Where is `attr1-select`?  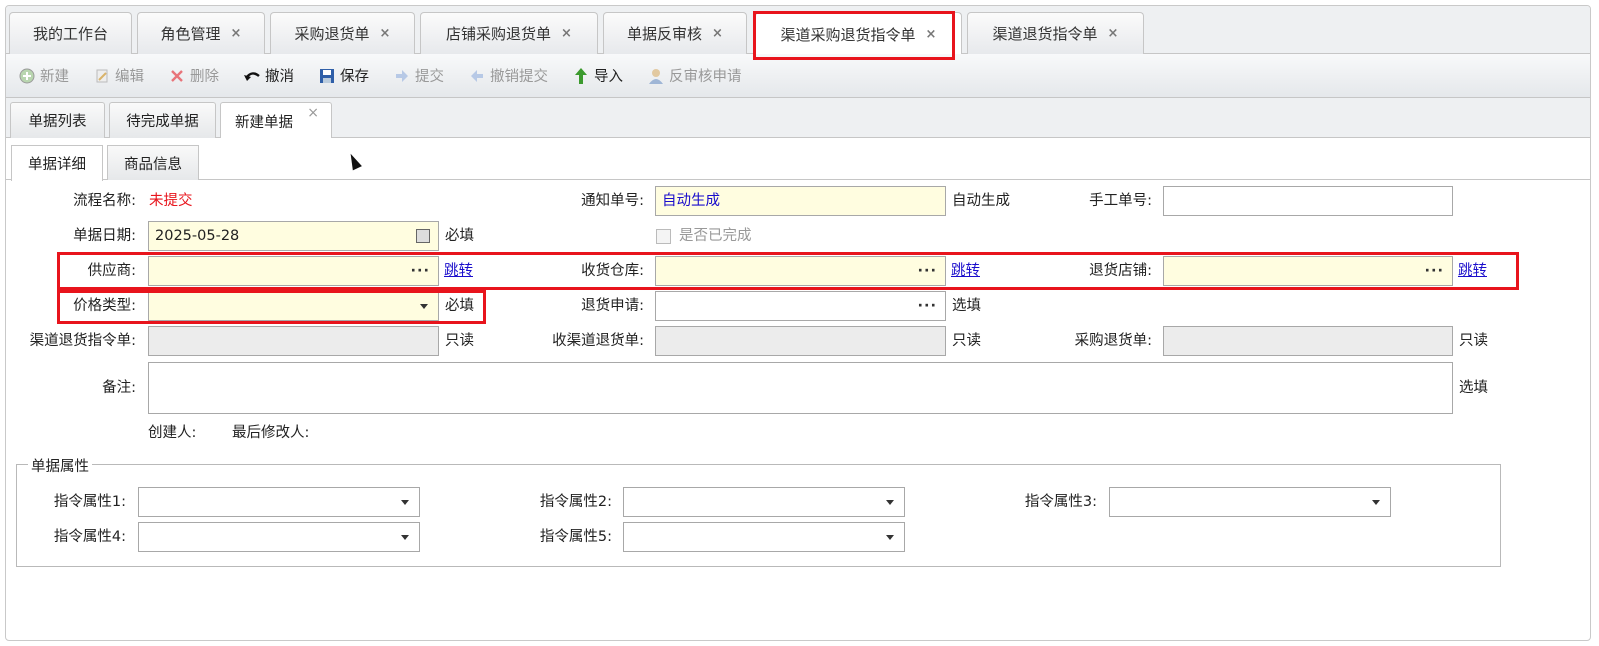
attr1-select is located at coordinates (279, 502).